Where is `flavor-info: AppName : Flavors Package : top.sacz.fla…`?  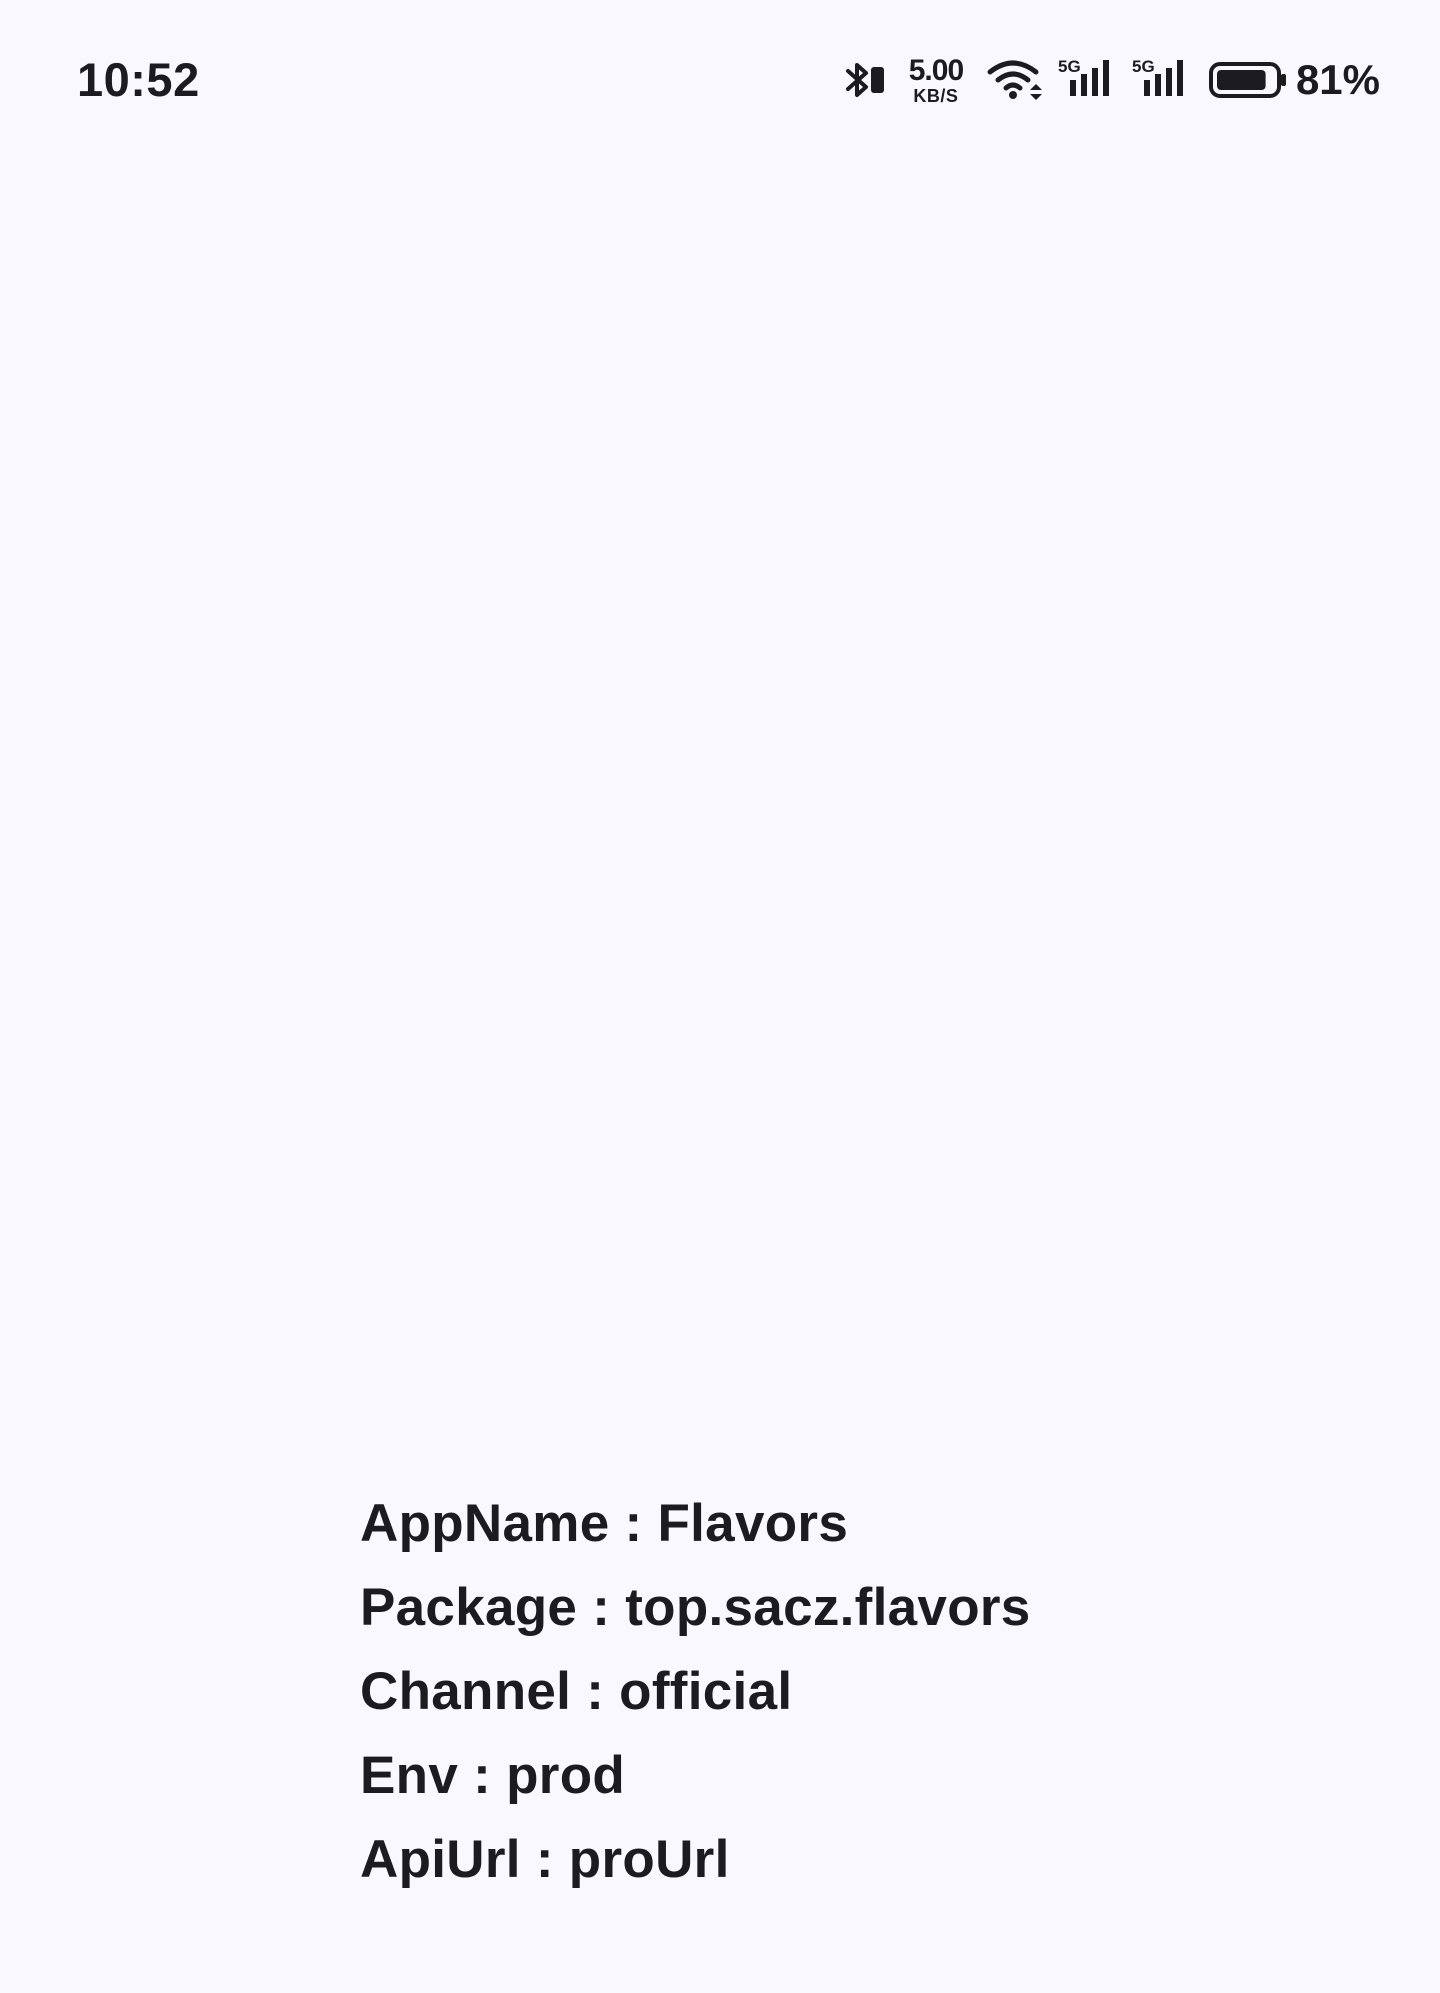 flavor-info: AppName : Flavors Package : top.sacz.fla… is located at coordinates (810, 1692).